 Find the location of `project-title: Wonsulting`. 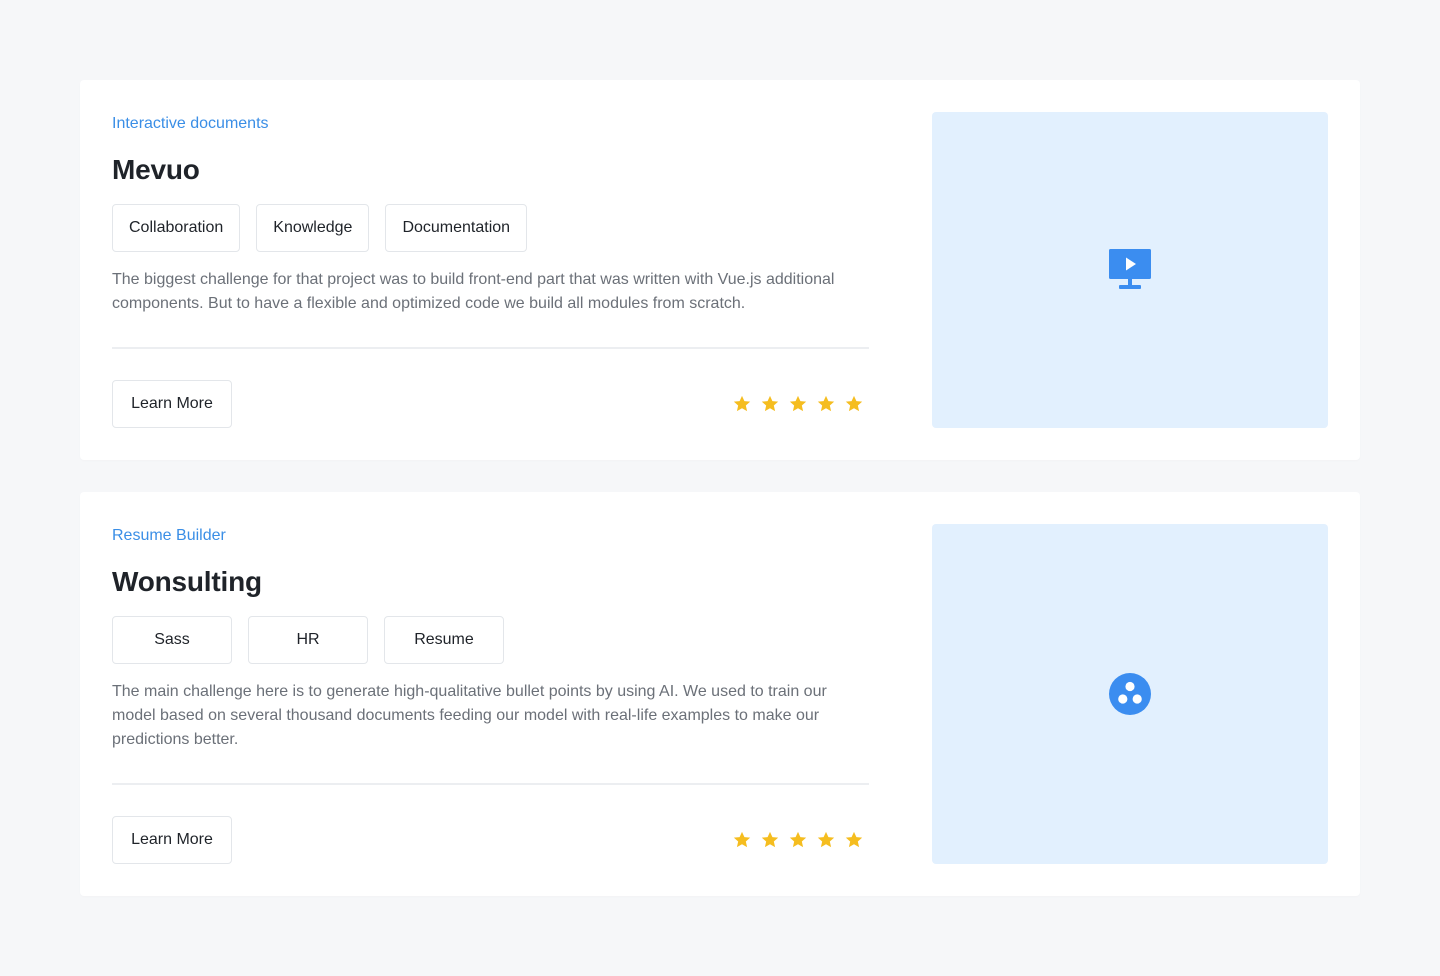

project-title: Wonsulting is located at coordinates (187, 581).